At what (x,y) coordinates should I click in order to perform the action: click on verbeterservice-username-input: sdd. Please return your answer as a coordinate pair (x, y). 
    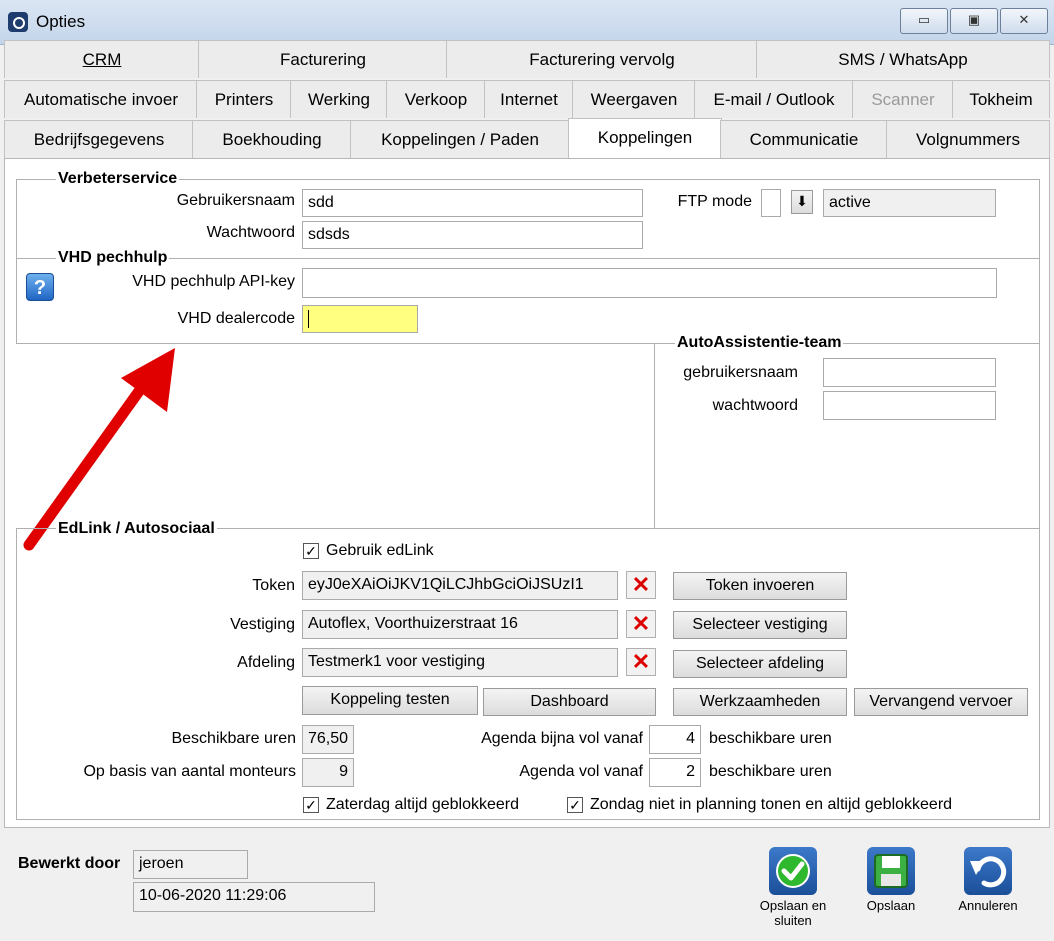
    Looking at the image, I should click on (472, 203).